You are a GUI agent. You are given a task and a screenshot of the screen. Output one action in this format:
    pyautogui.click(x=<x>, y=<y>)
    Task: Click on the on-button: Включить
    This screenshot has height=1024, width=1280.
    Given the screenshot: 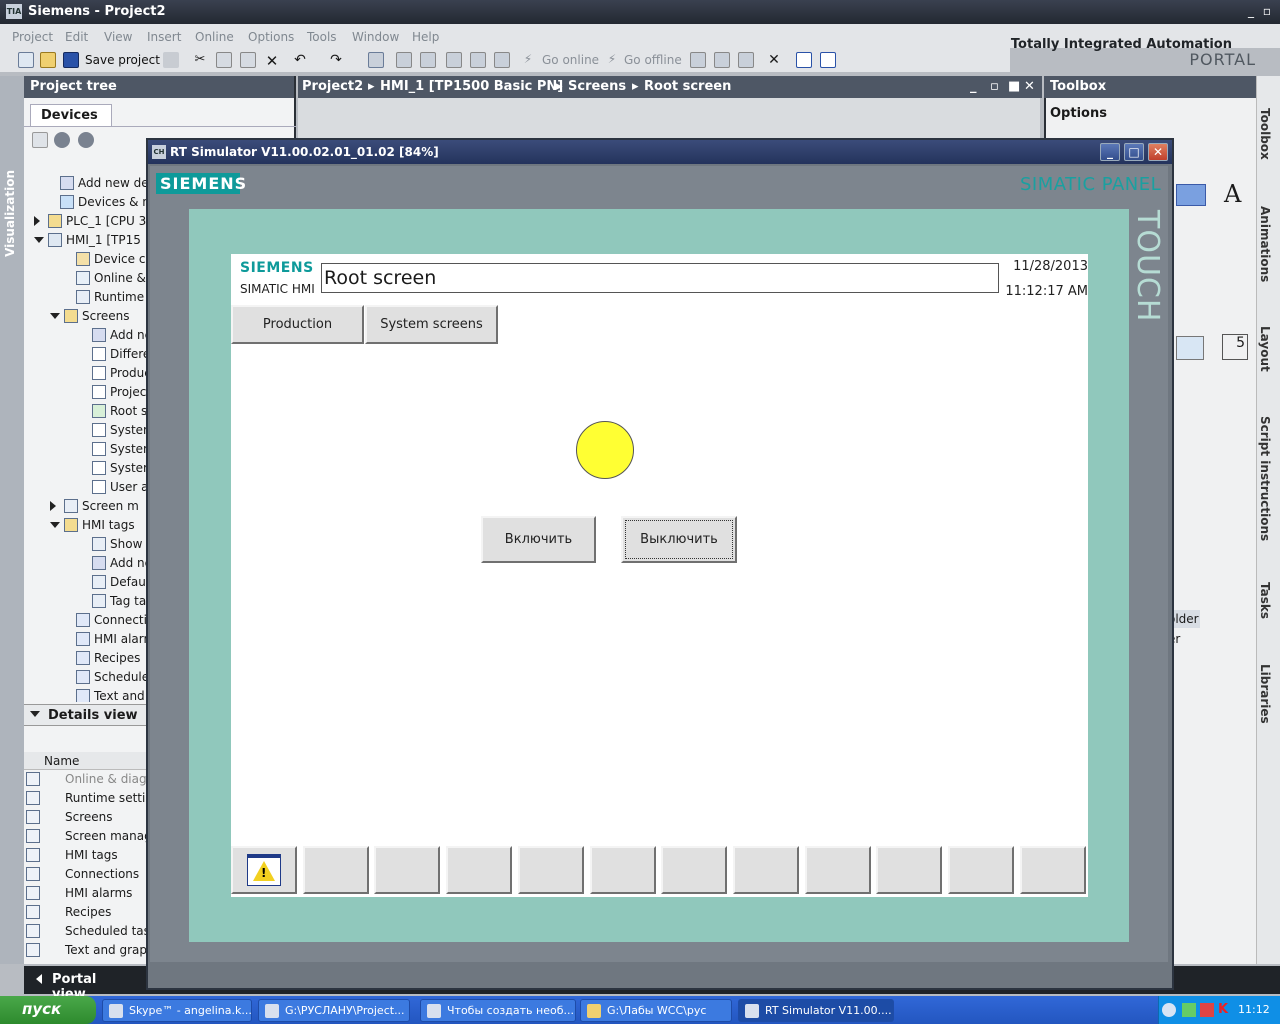 What is the action you would take?
    pyautogui.click(x=538, y=539)
    